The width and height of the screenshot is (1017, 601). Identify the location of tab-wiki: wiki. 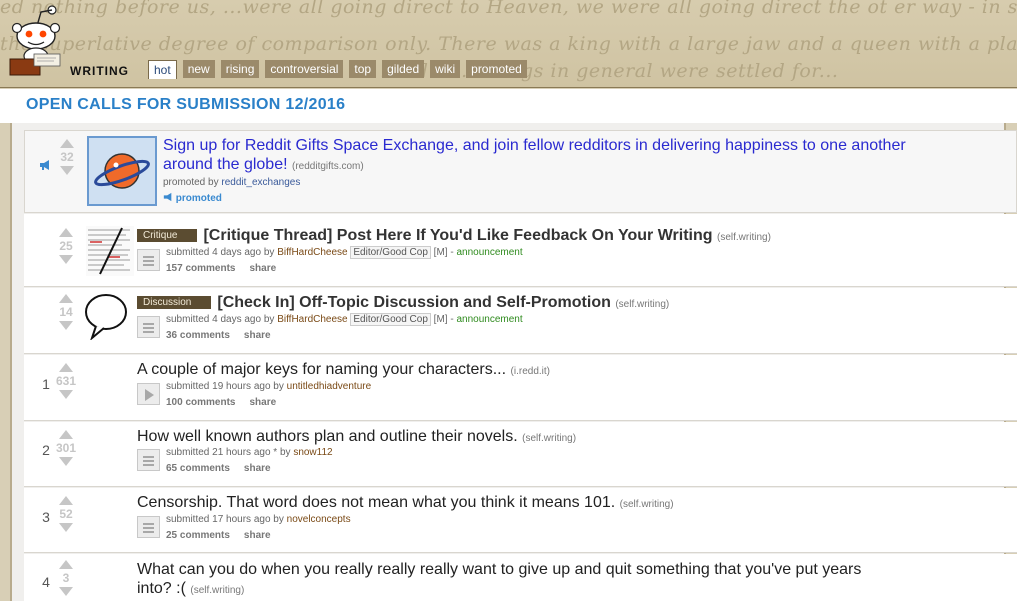
(445, 69).